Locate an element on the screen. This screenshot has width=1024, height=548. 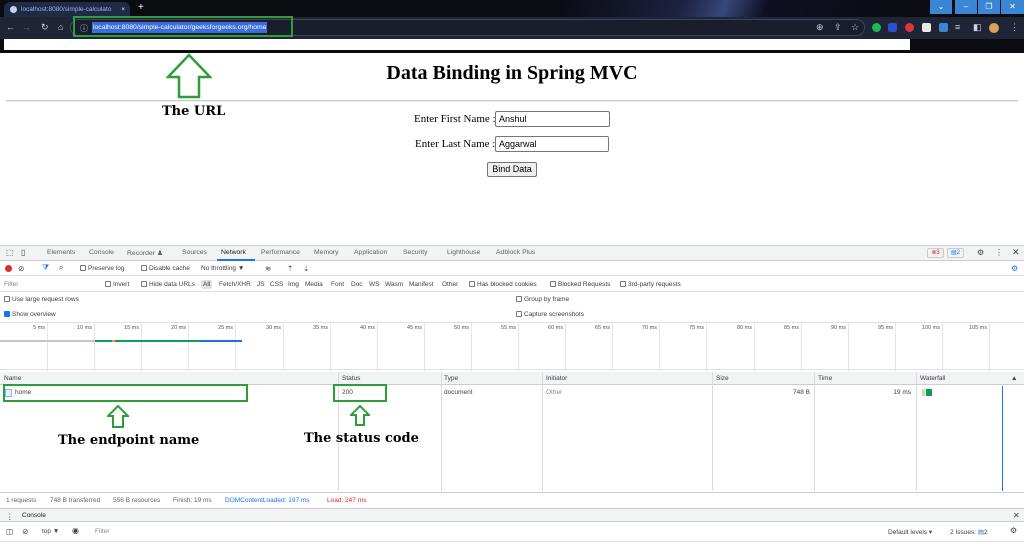
chart-extension-icon is located at coordinates (892, 27).